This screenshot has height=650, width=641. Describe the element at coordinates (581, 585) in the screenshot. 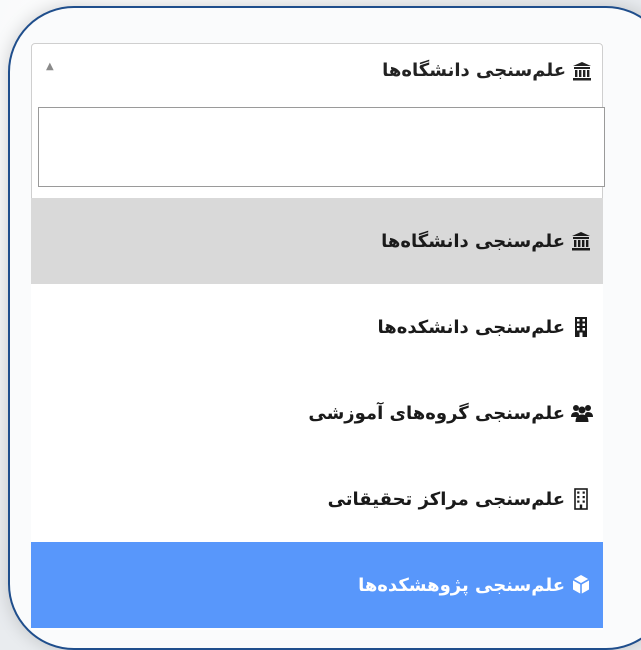

I see `cube-icon` at that location.